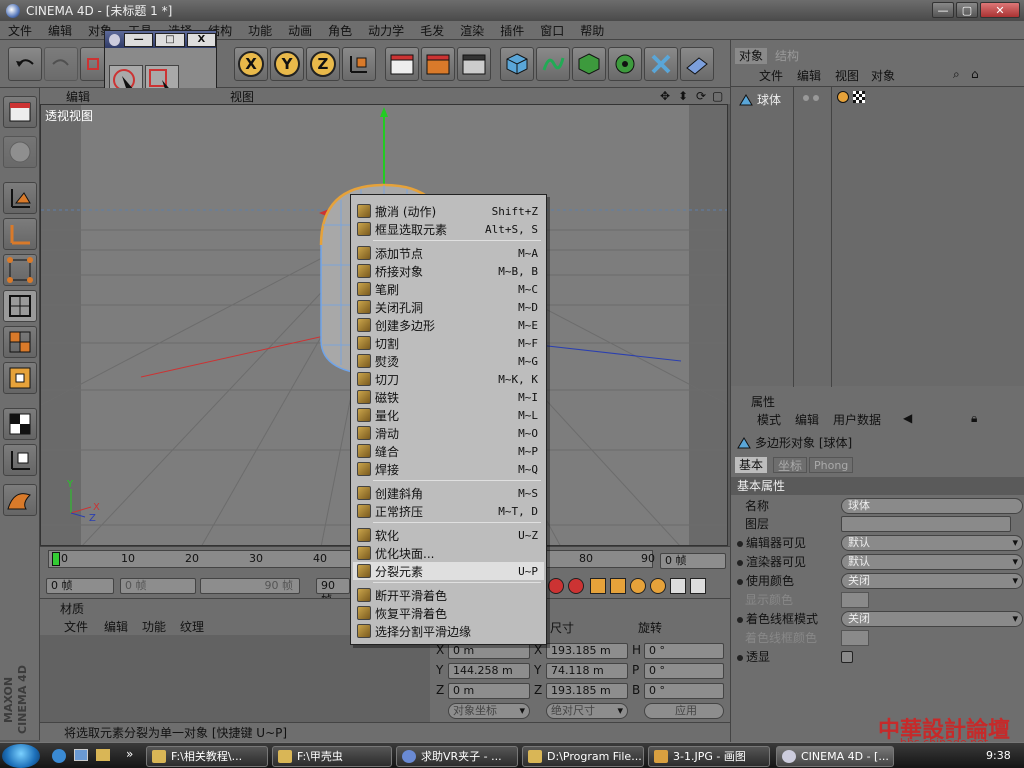 This screenshot has width=1024, height=768. Describe the element at coordinates (448, 211) in the screenshot. I see `context-menu-item: 撤消 (动作) Shift+Z` at that location.